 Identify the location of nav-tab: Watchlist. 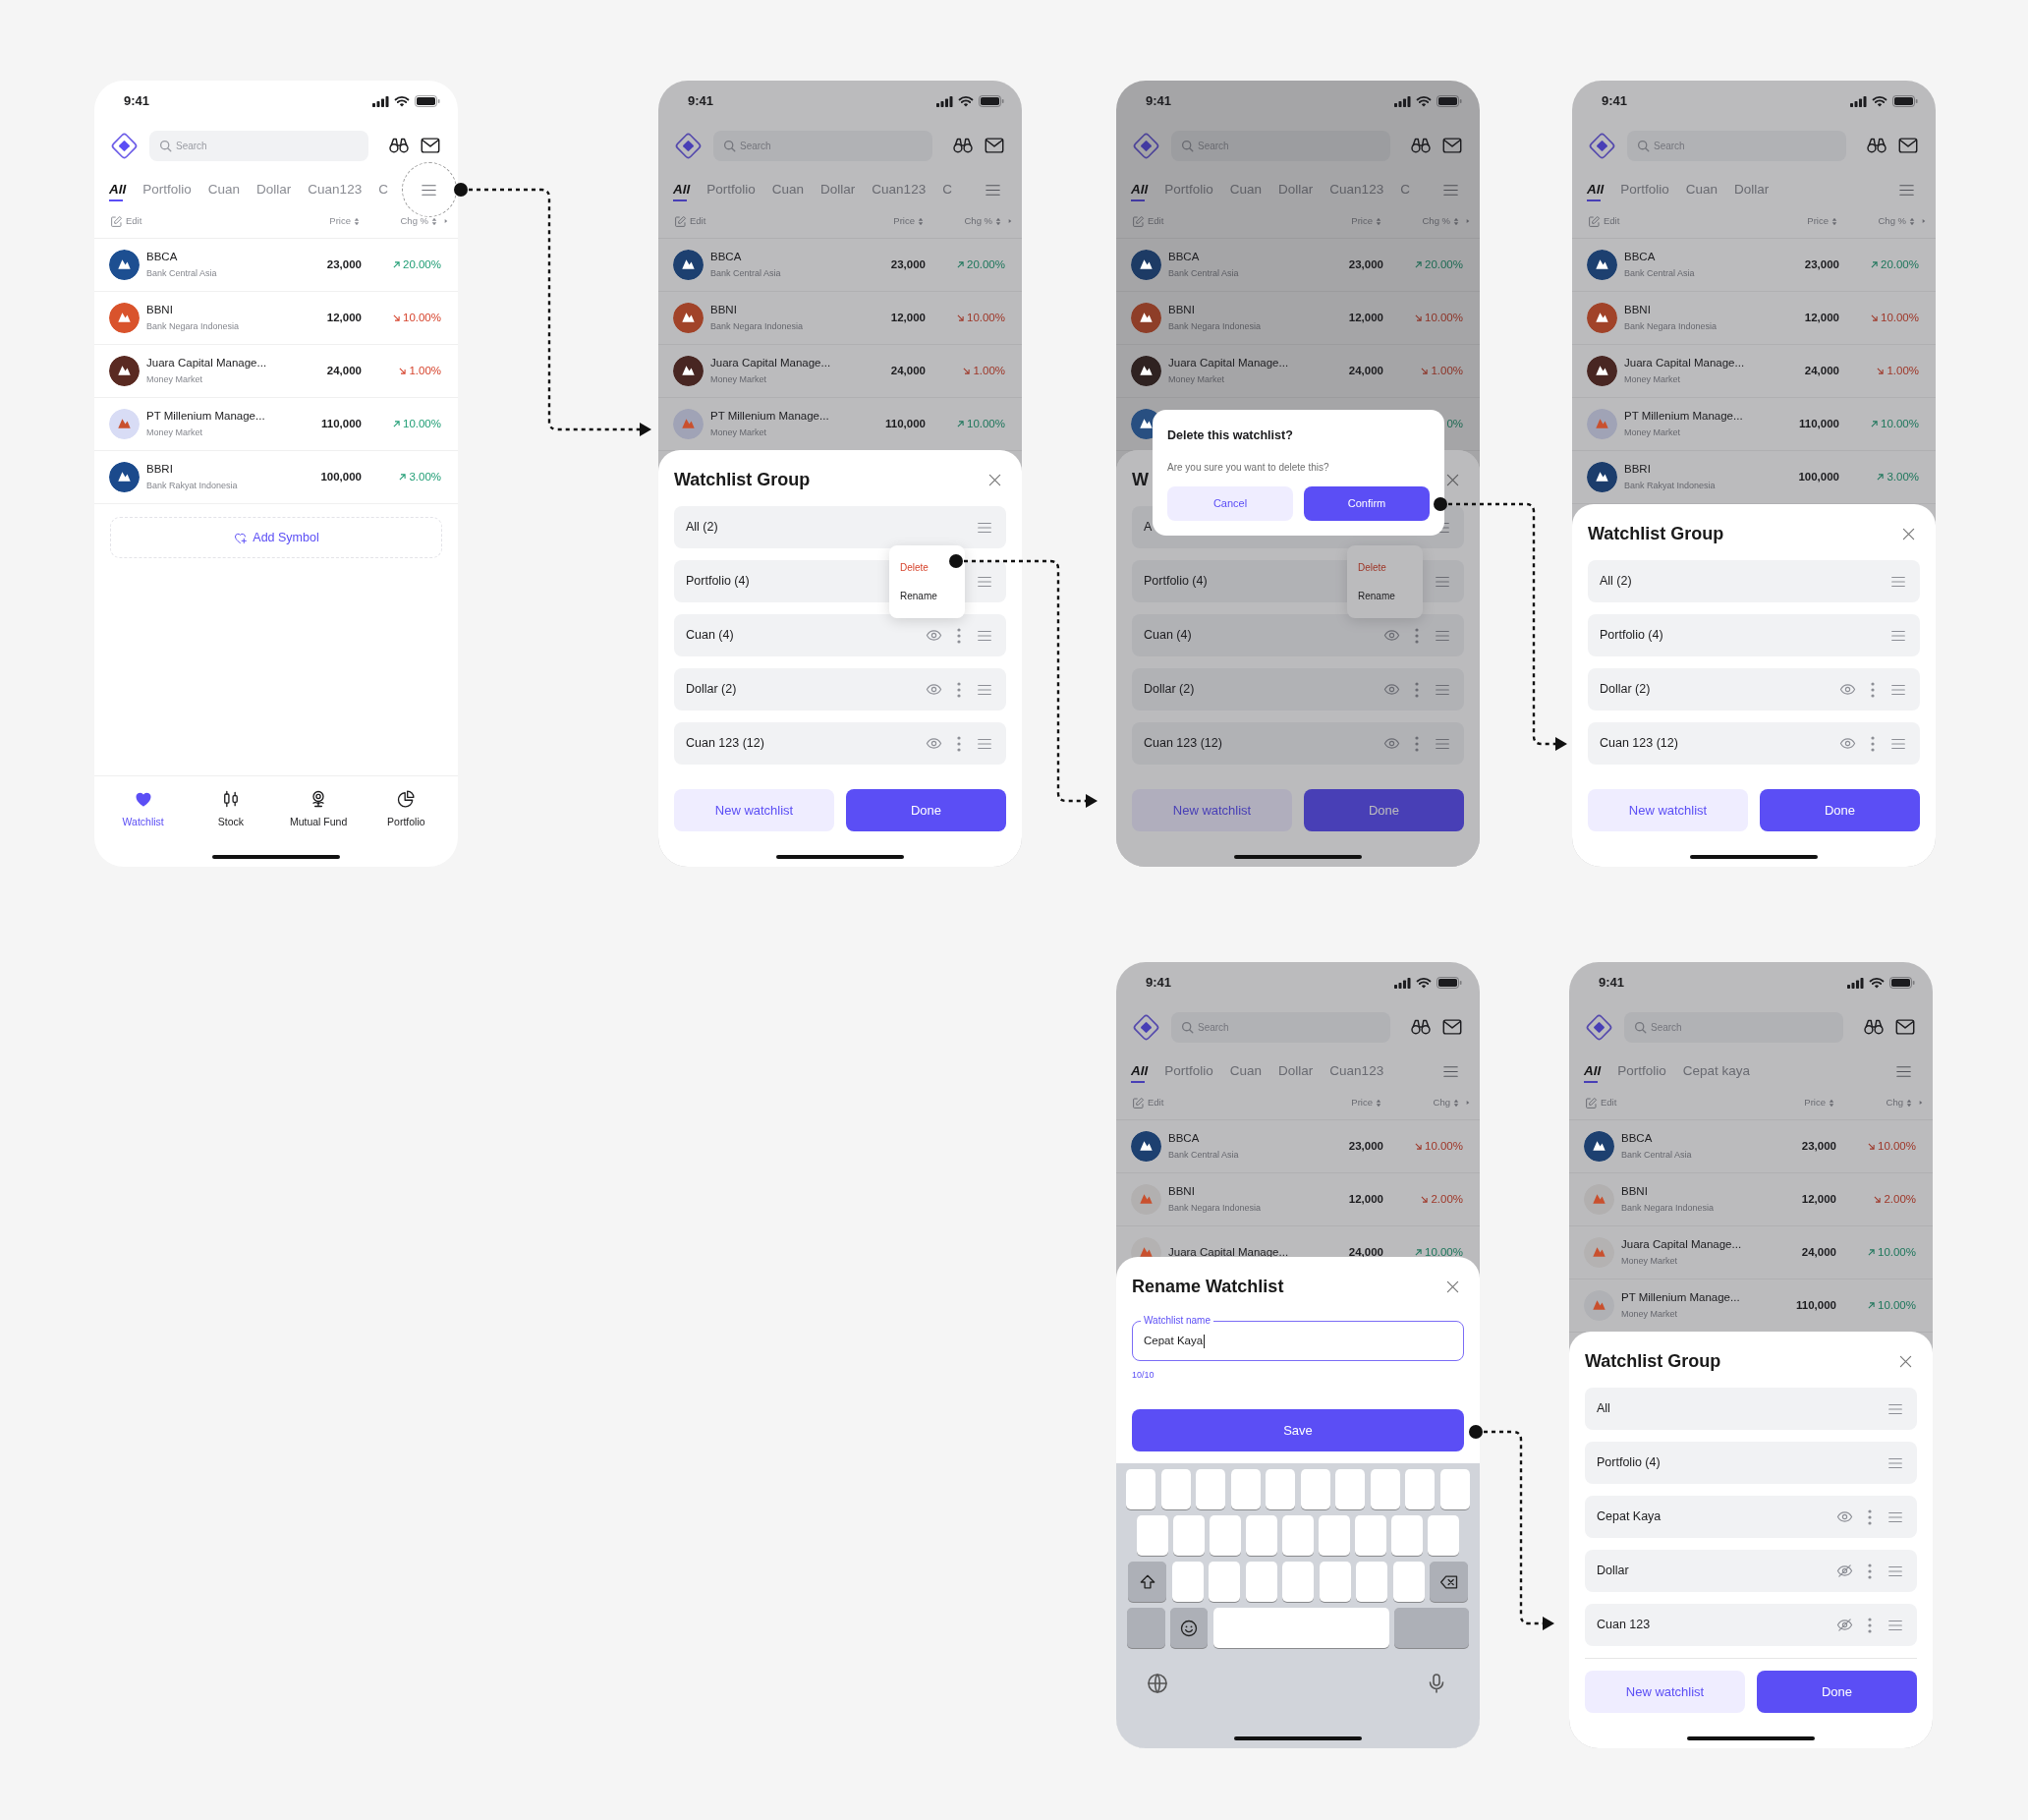
(143, 811).